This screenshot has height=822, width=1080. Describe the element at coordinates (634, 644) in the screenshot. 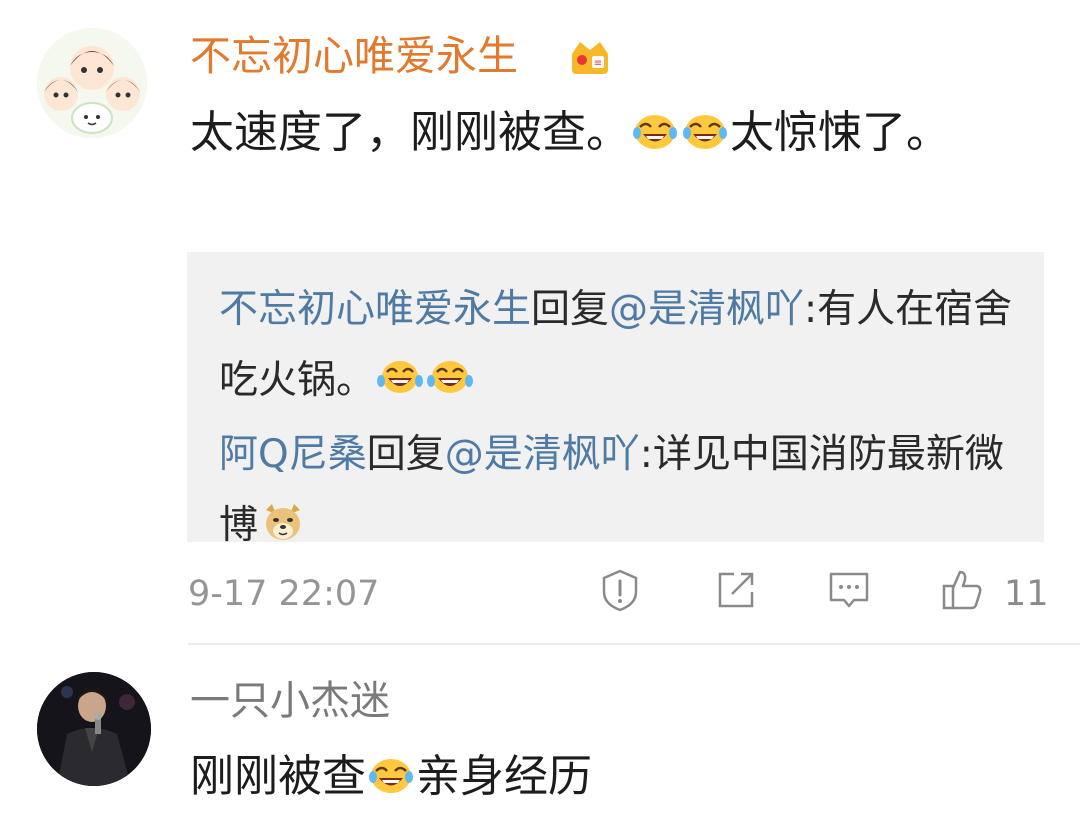

I see `comment-divider` at that location.